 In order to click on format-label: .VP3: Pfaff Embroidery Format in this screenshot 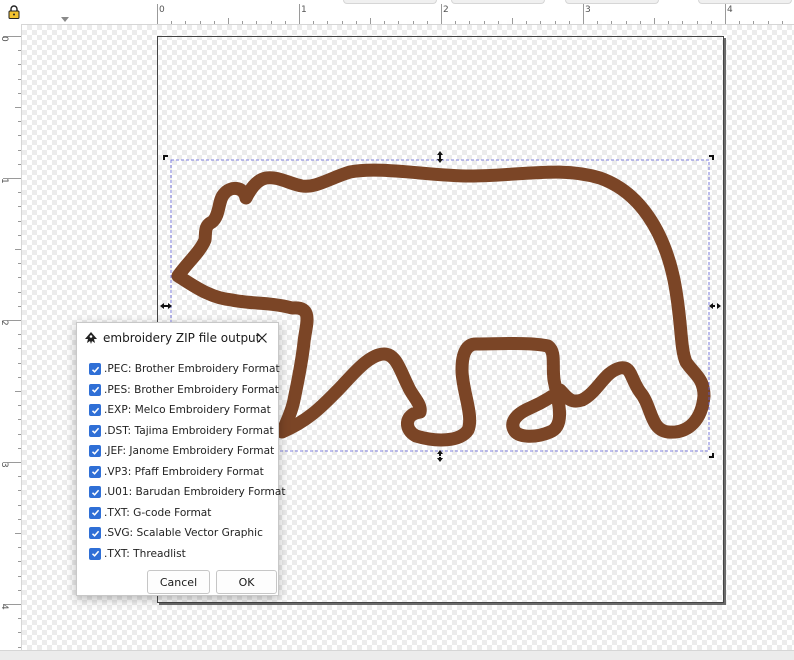, I will do `click(184, 471)`.